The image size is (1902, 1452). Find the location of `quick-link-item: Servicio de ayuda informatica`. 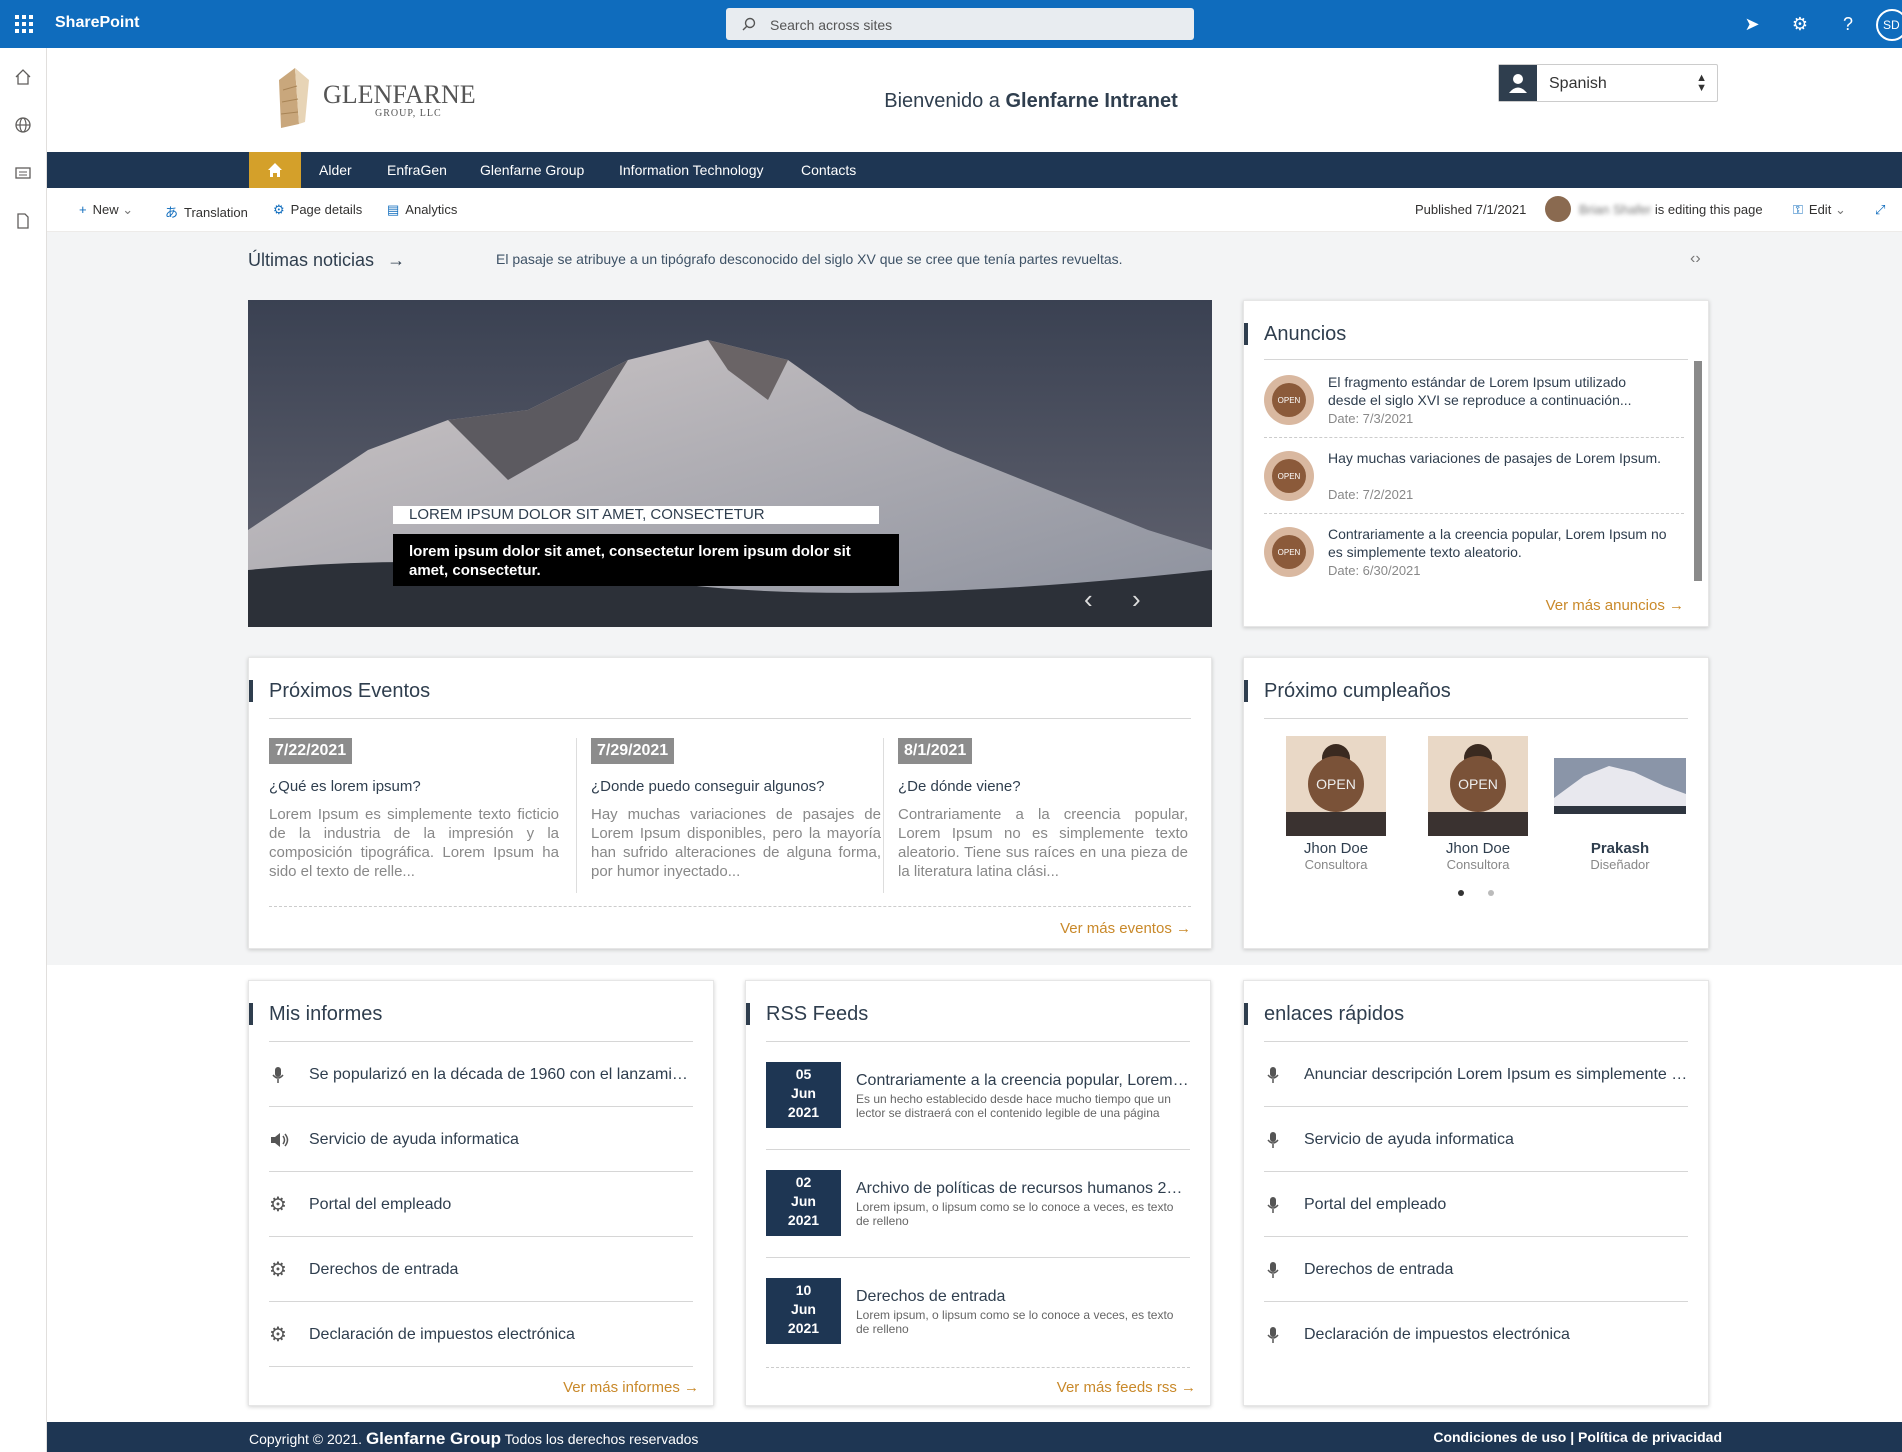

quick-link-item: Servicio de ayuda informatica is located at coordinates (1476, 1139).